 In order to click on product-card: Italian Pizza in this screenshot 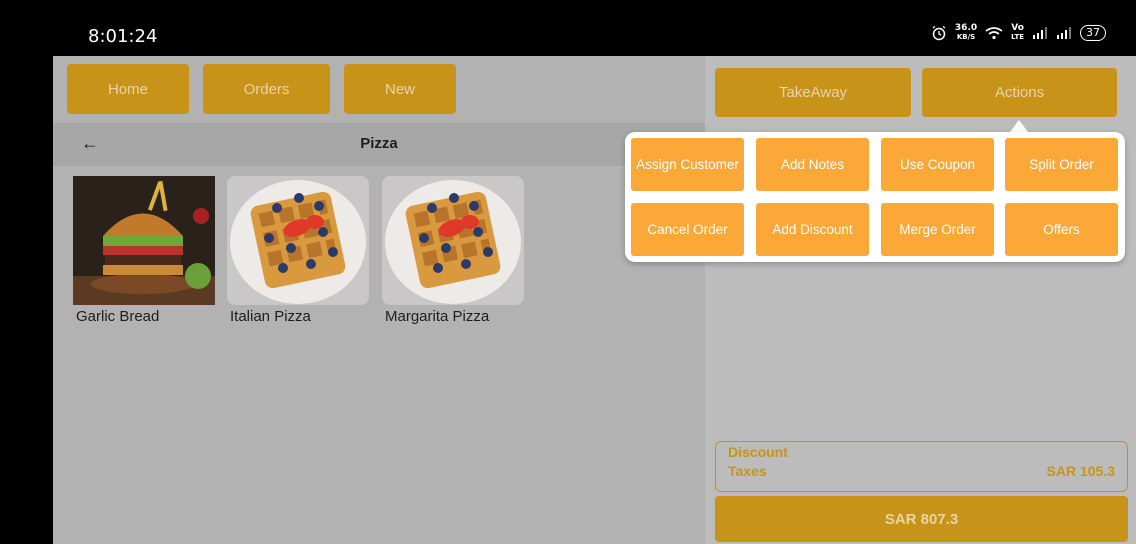, I will do `click(298, 250)`.